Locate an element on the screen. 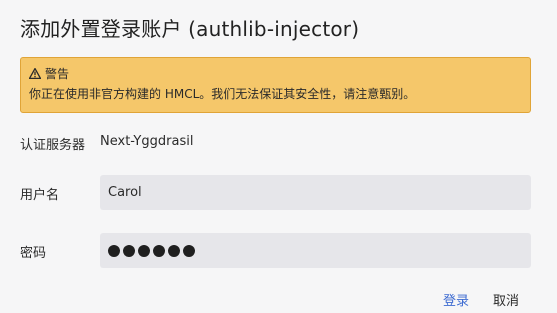 The height and width of the screenshot is (313, 557). password-mask is located at coordinates (151, 250).